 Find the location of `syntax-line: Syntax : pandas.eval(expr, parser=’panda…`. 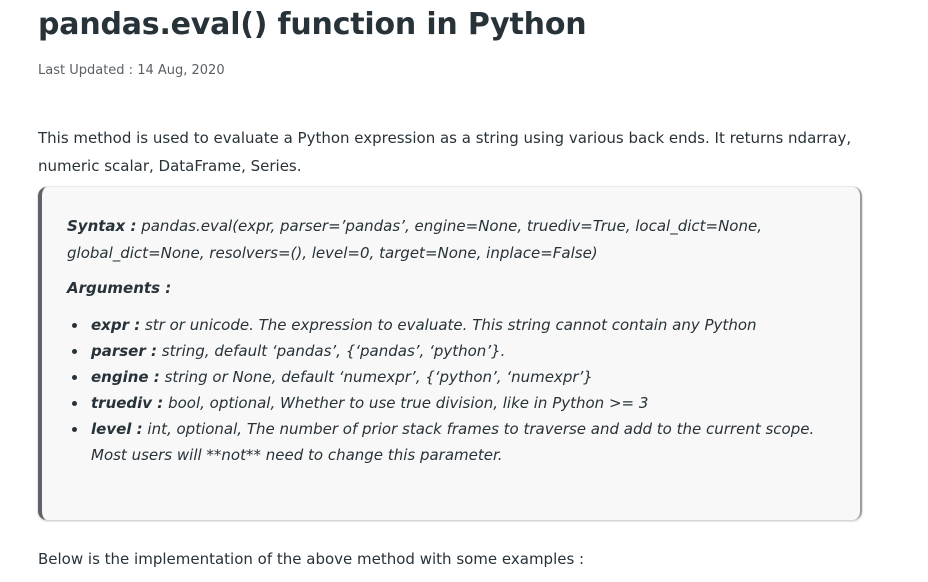

syntax-line: Syntax : pandas.eval(expr, parser=’panda… is located at coordinates (427, 240).